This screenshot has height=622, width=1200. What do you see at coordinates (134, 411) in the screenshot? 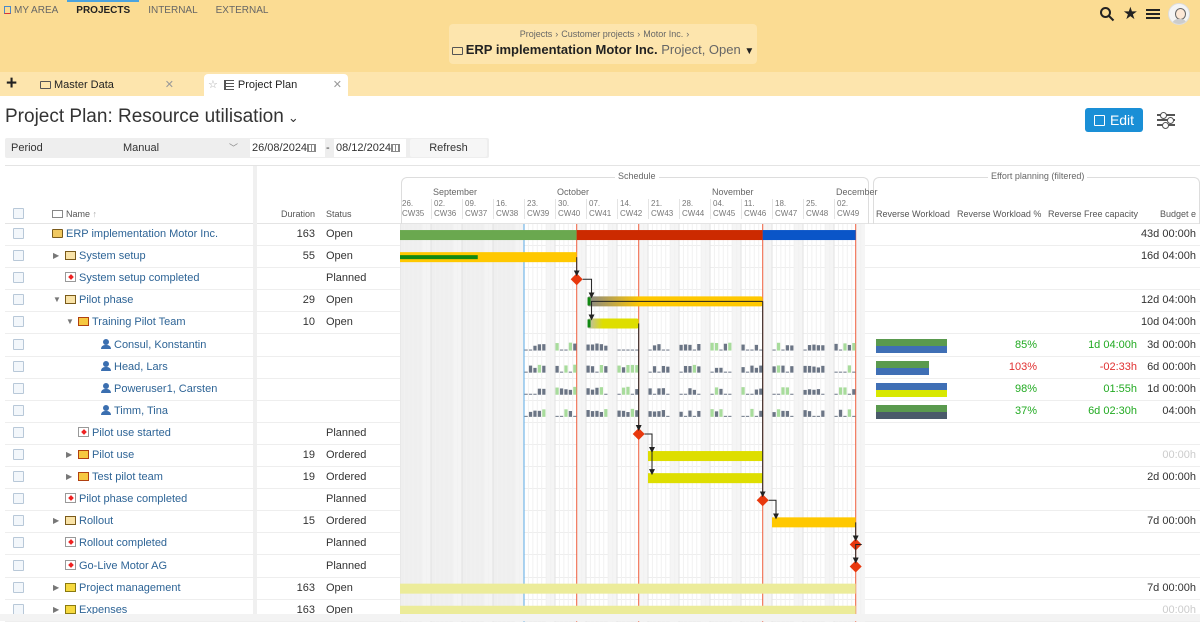
I see `row-name: Timm, Tina` at bounding box center [134, 411].